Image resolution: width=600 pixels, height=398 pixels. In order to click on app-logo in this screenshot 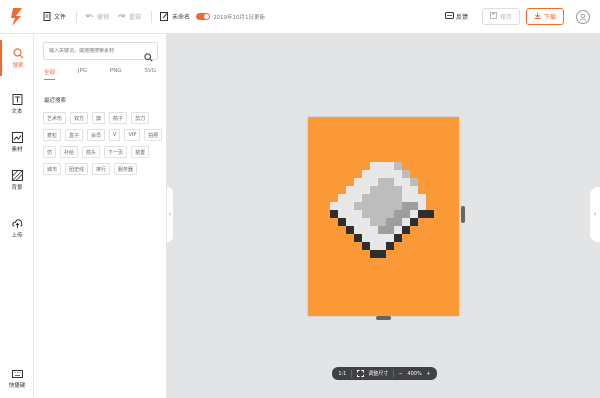, I will do `click(17, 17)`.